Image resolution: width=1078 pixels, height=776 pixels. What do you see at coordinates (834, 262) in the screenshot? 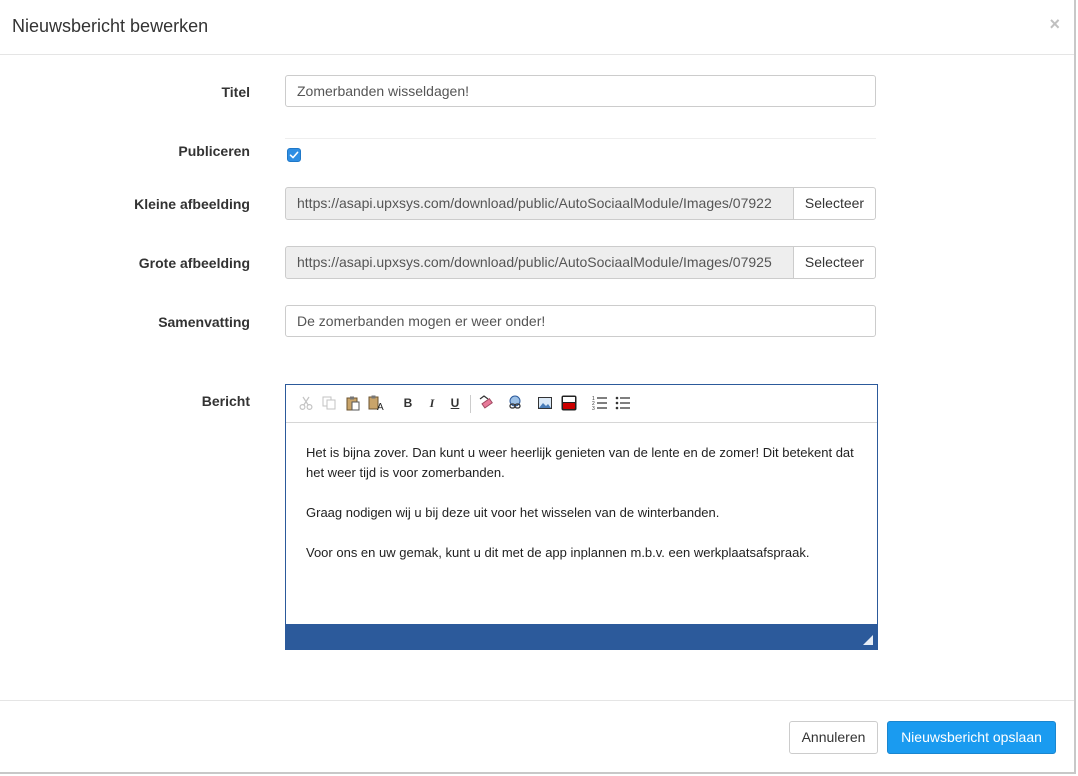
I see `grote-afbeelding-select-button: Selecteer` at bounding box center [834, 262].